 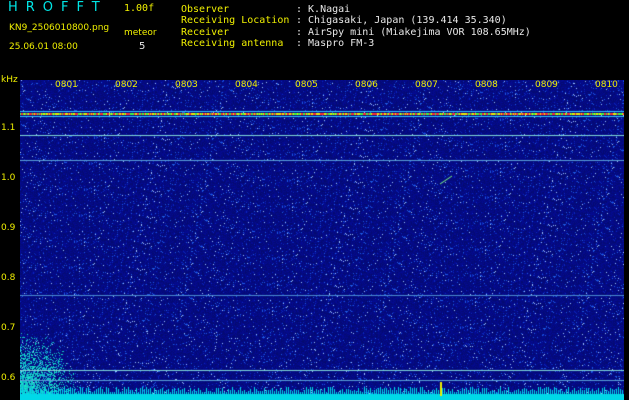 What do you see at coordinates (8, 128) in the screenshot?
I see `y-tick: 1.1` at bounding box center [8, 128].